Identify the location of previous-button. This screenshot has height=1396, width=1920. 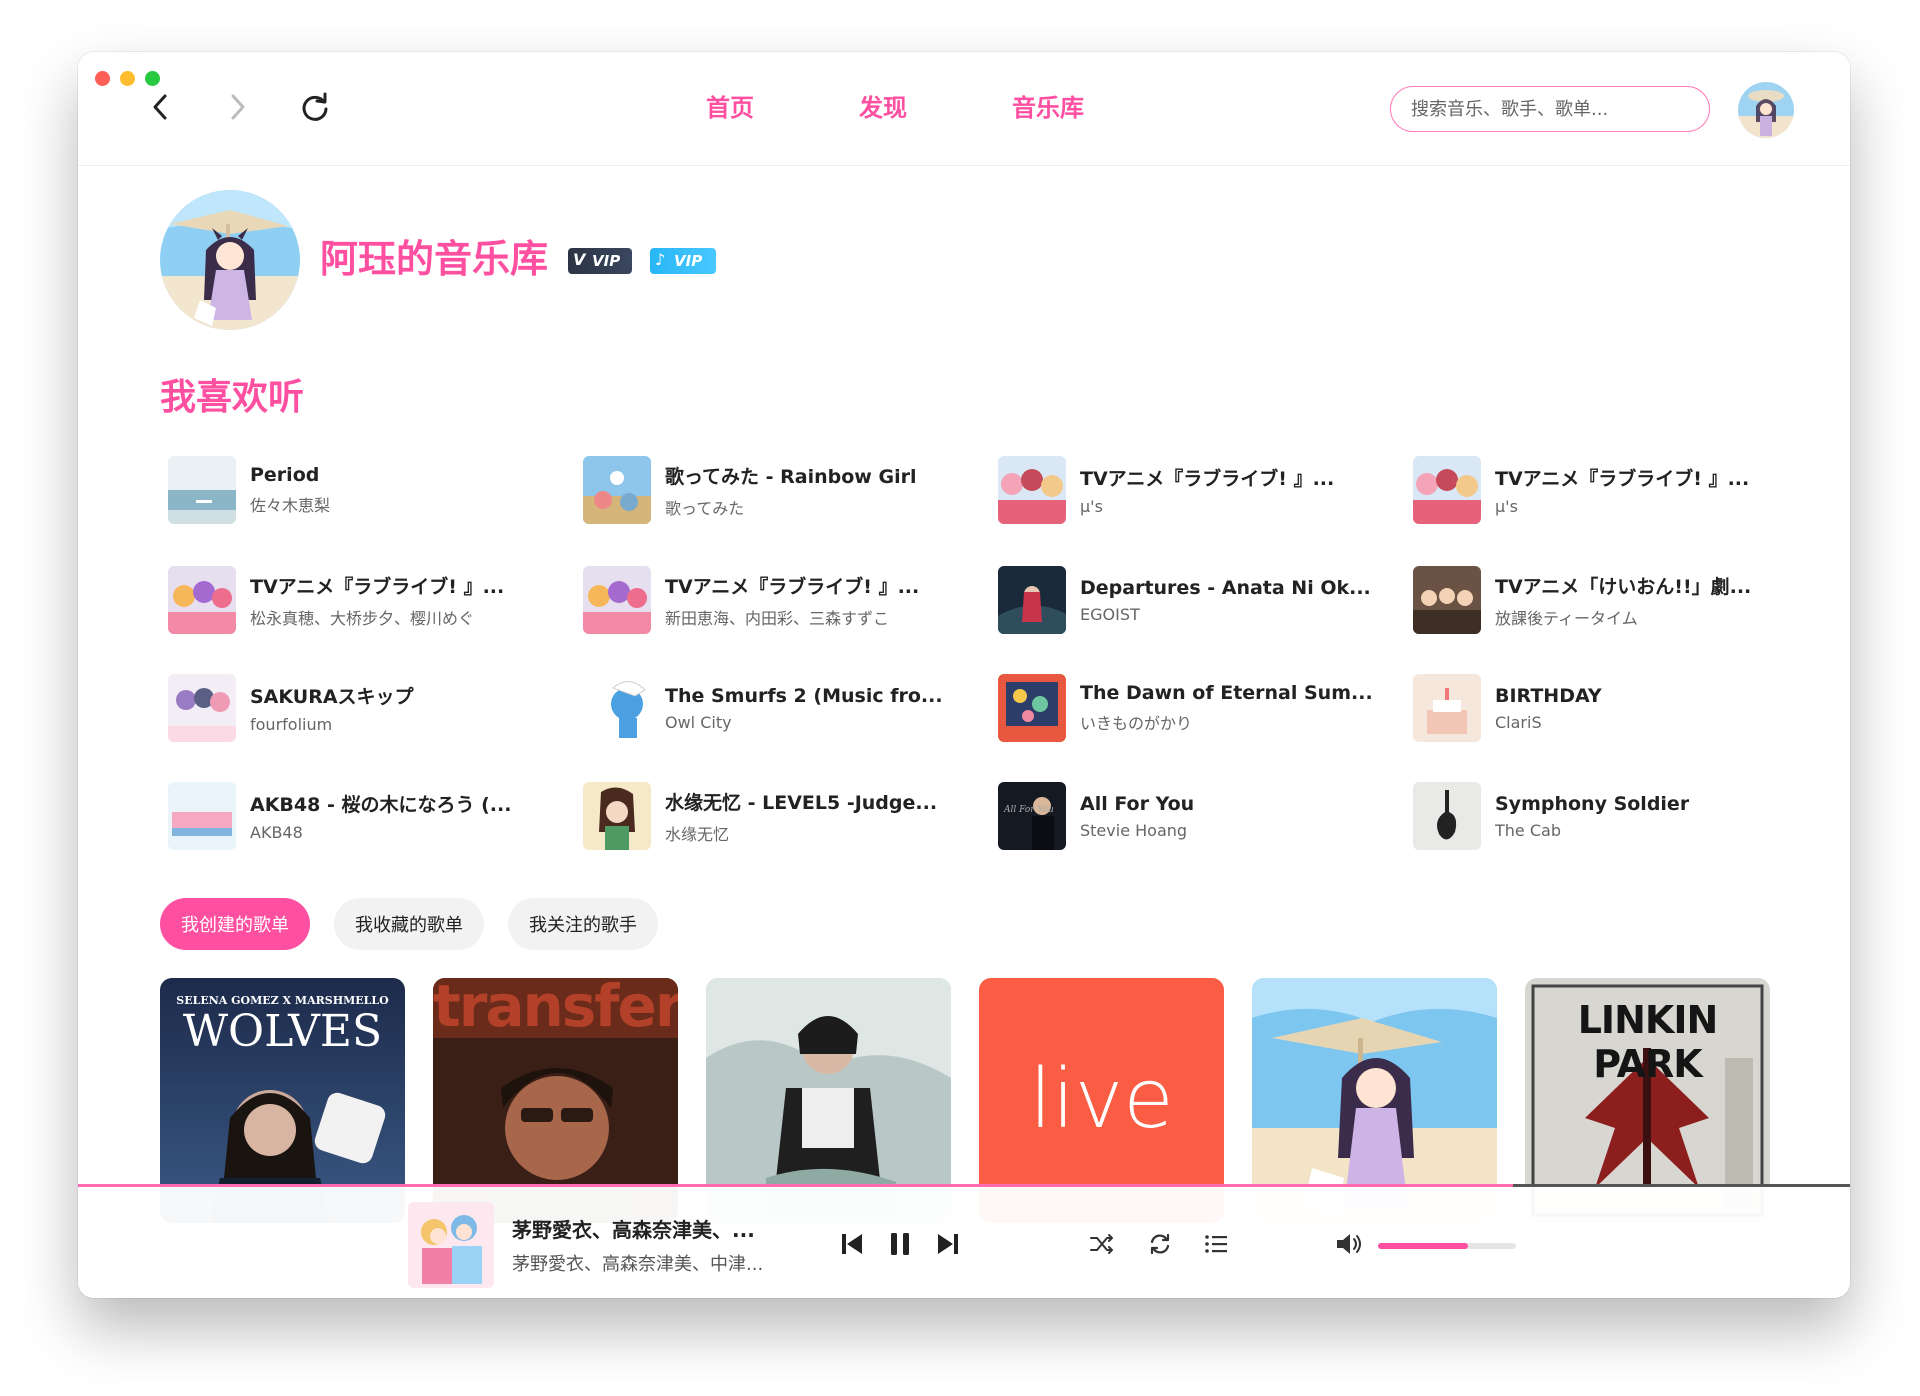
(852, 1244).